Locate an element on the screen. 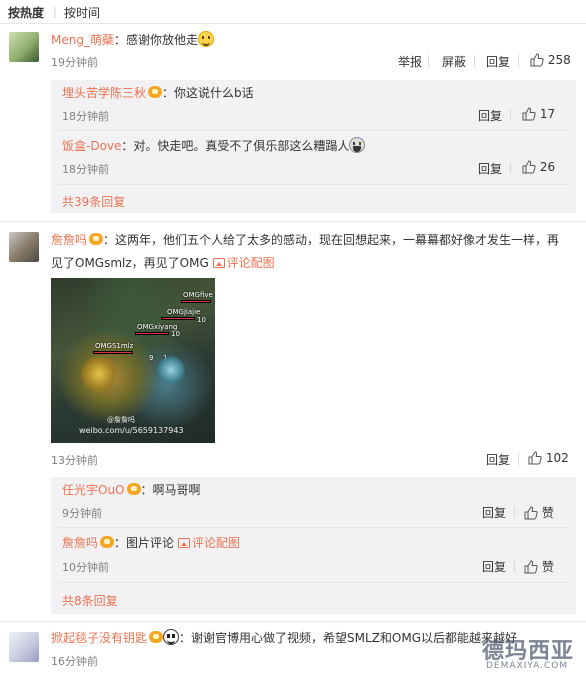 This screenshot has height=676, width=586. like-count: 102 is located at coordinates (557, 458).